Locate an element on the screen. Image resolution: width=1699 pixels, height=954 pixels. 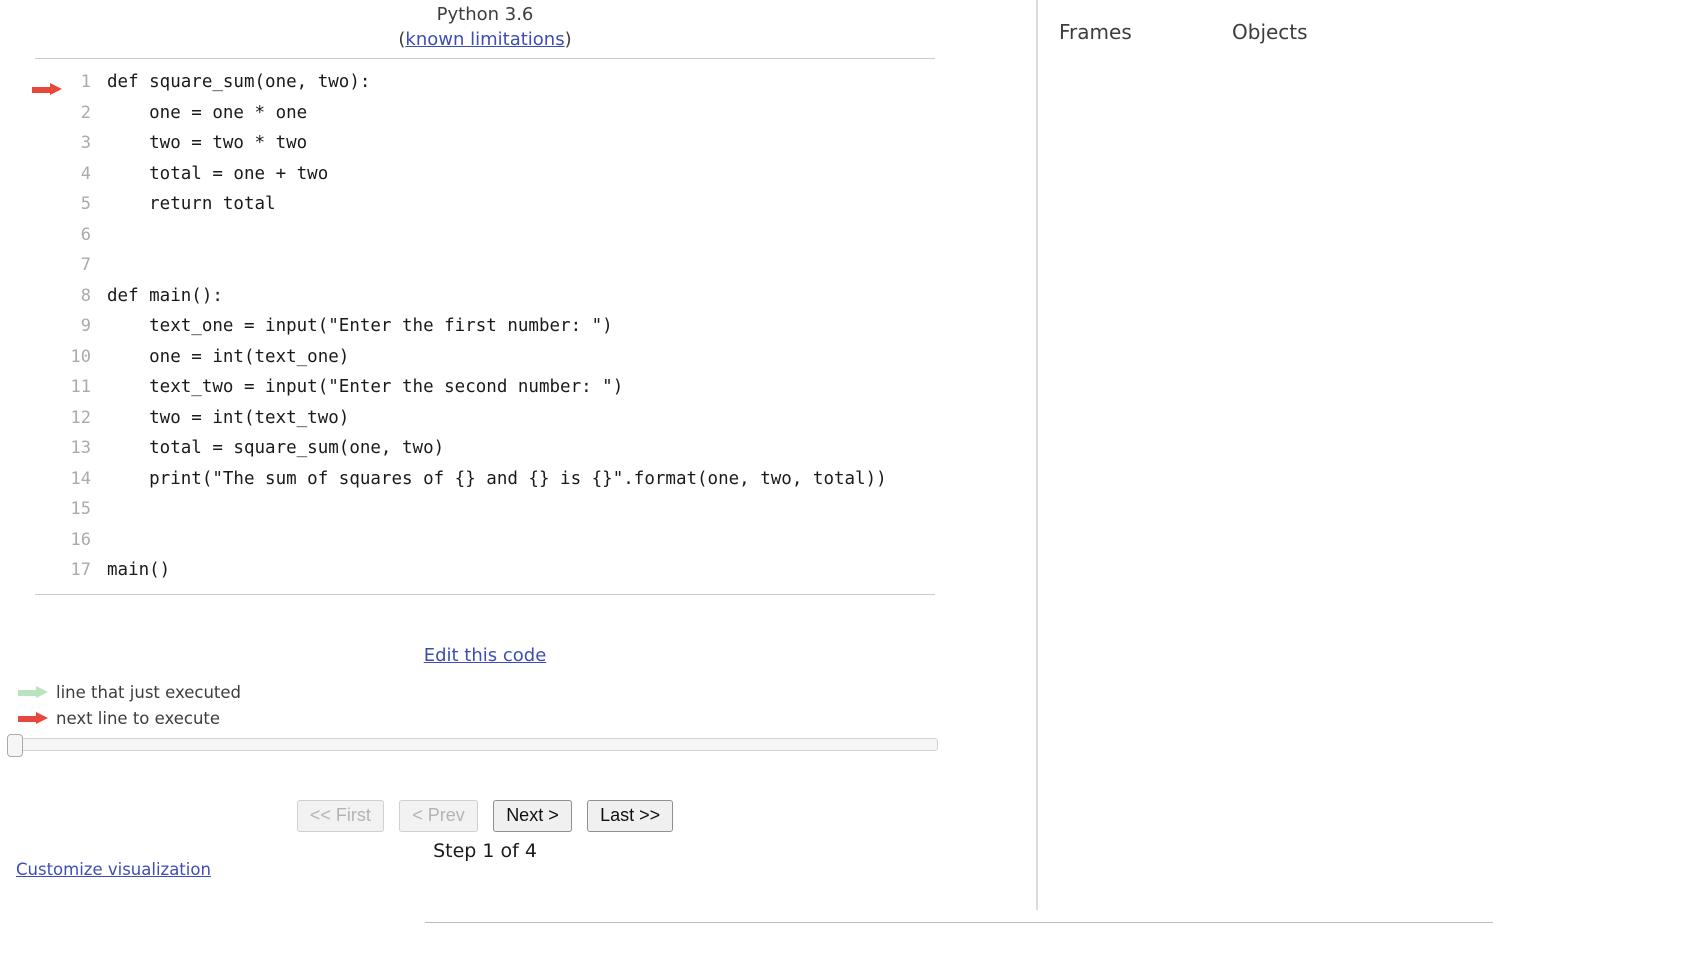
edit-code-row: Edit this code is located at coordinates (485, 655).